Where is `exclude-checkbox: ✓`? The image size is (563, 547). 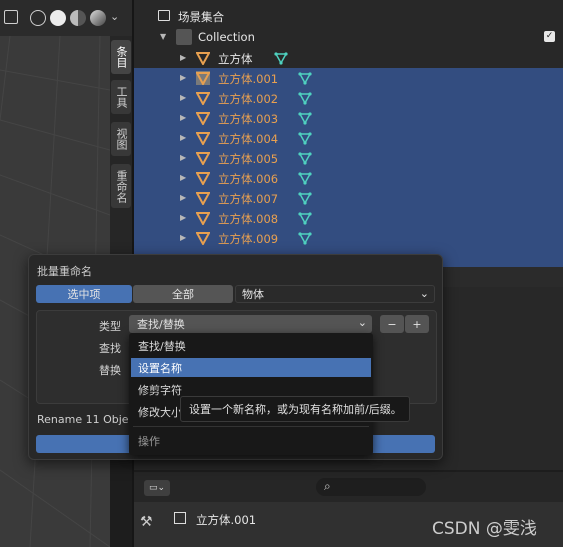 exclude-checkbox: ✓ is located at coordinates (549, 36).